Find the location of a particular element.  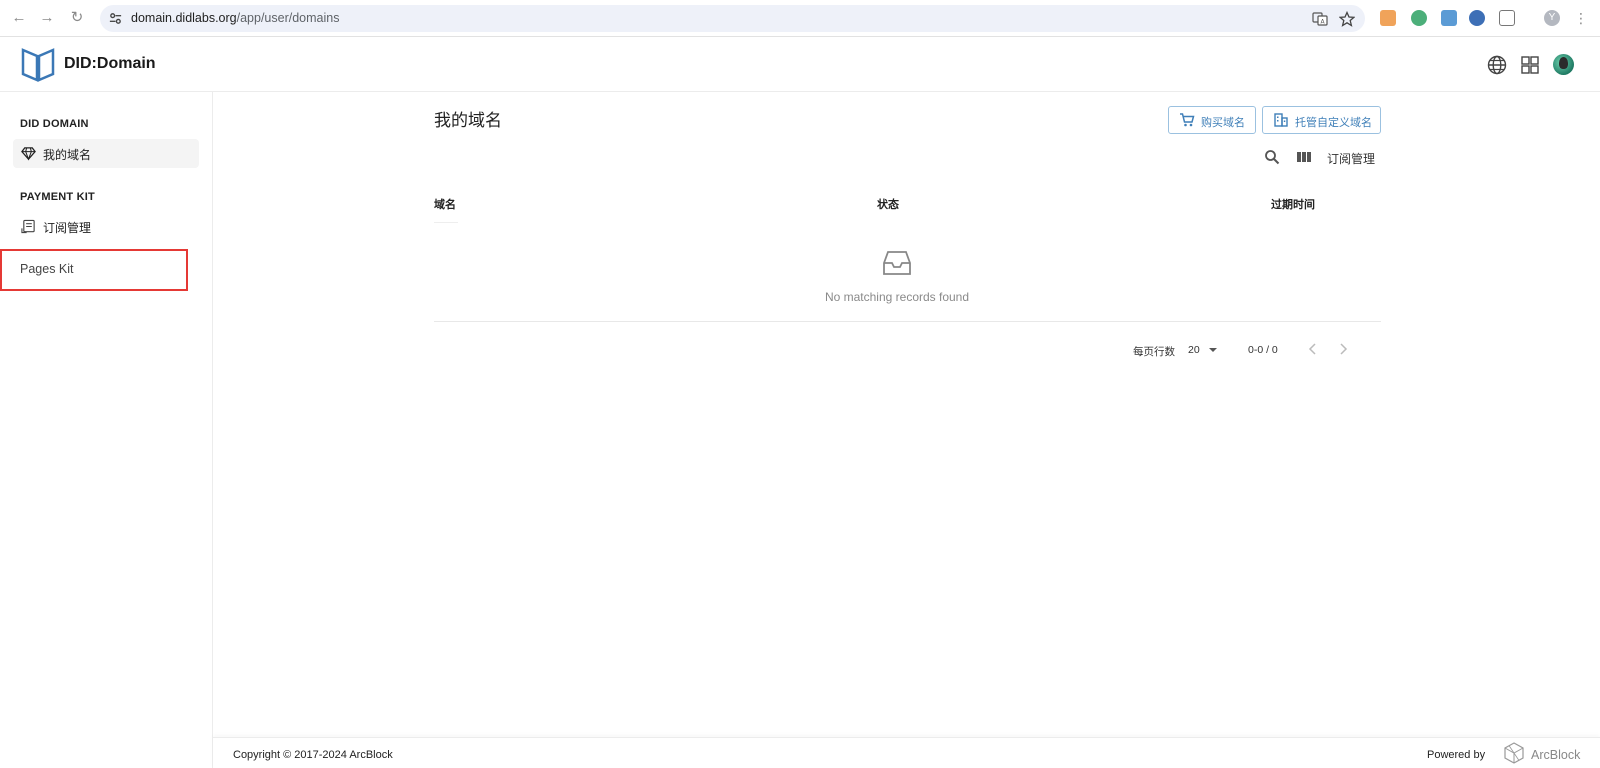

user-avatar is located at coordinates (1563, 64).